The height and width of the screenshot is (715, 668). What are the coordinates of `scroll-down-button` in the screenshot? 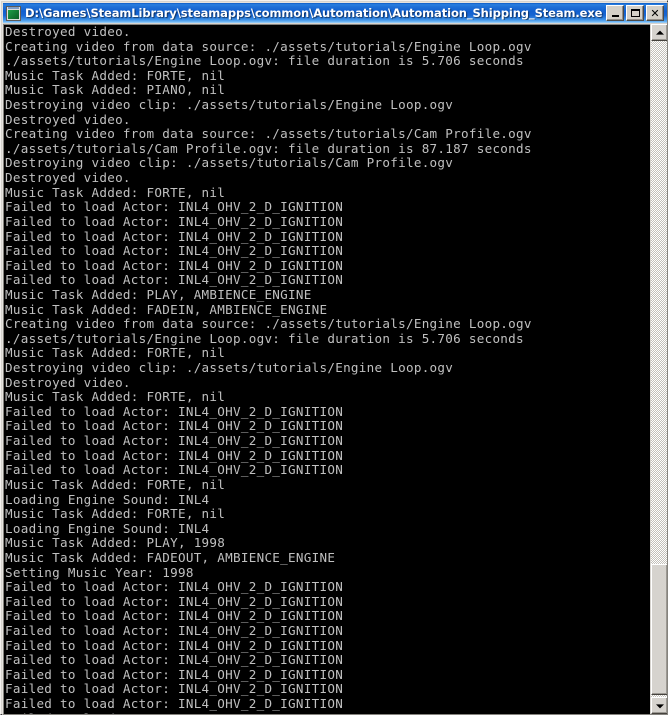 It's located at (659, 705).